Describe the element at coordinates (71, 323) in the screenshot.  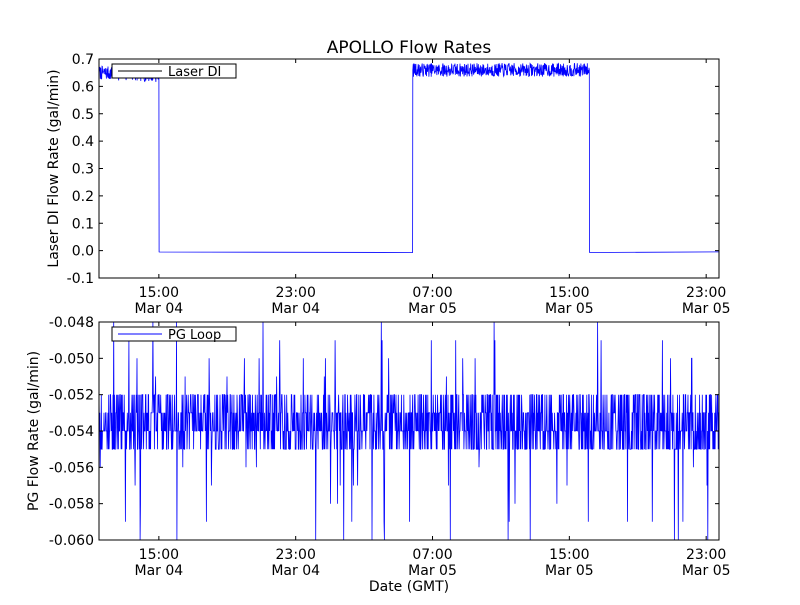
I see `y-tick-label: -0.048` at that location.